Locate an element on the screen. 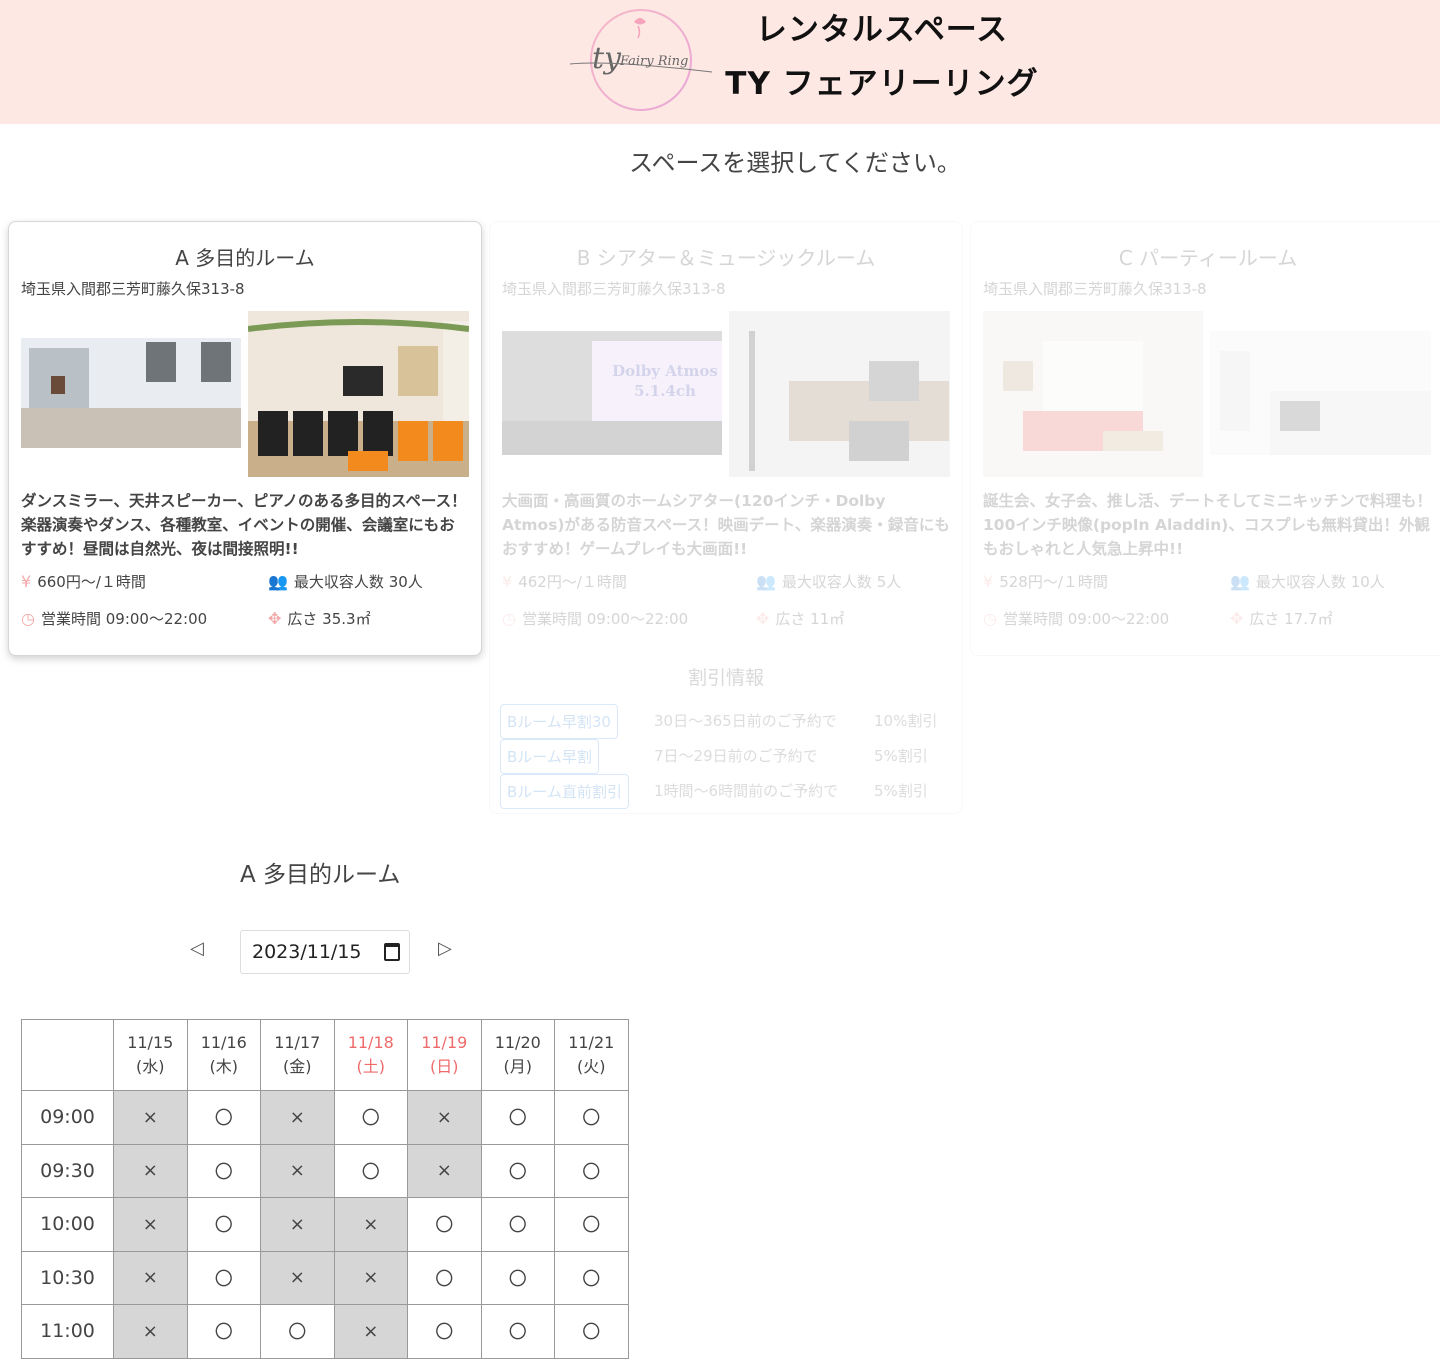 This screenshot has width=1440, height=1359. time-label: 11:00 is located at coordinates (67, 1331).